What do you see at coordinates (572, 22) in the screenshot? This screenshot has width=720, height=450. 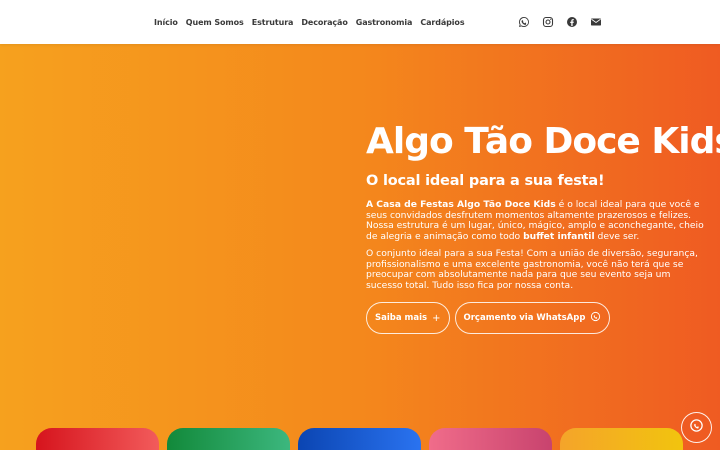 I see `facebook-icon` at bounding box center [572, 22].